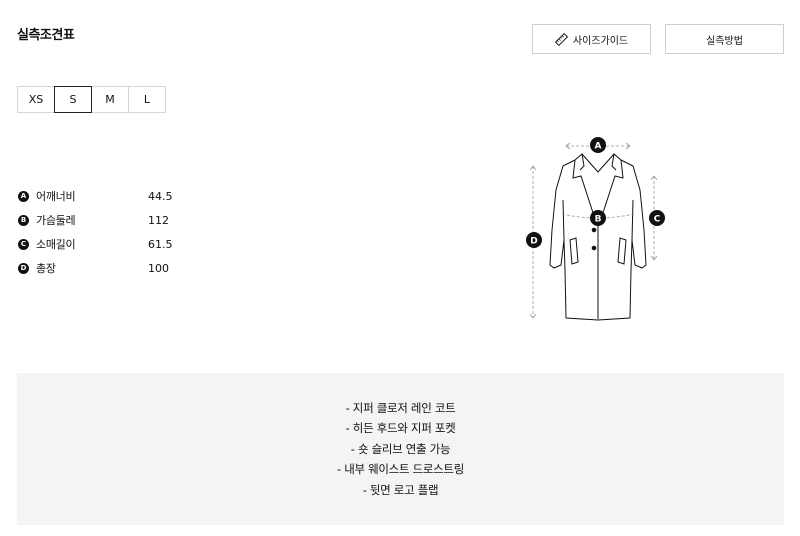 The image size is (800, 536). Describe the element at coordinates (400, 469) in the screenshot. I see `note-line: - 내부 웨이스트 드로스트링` at that location.